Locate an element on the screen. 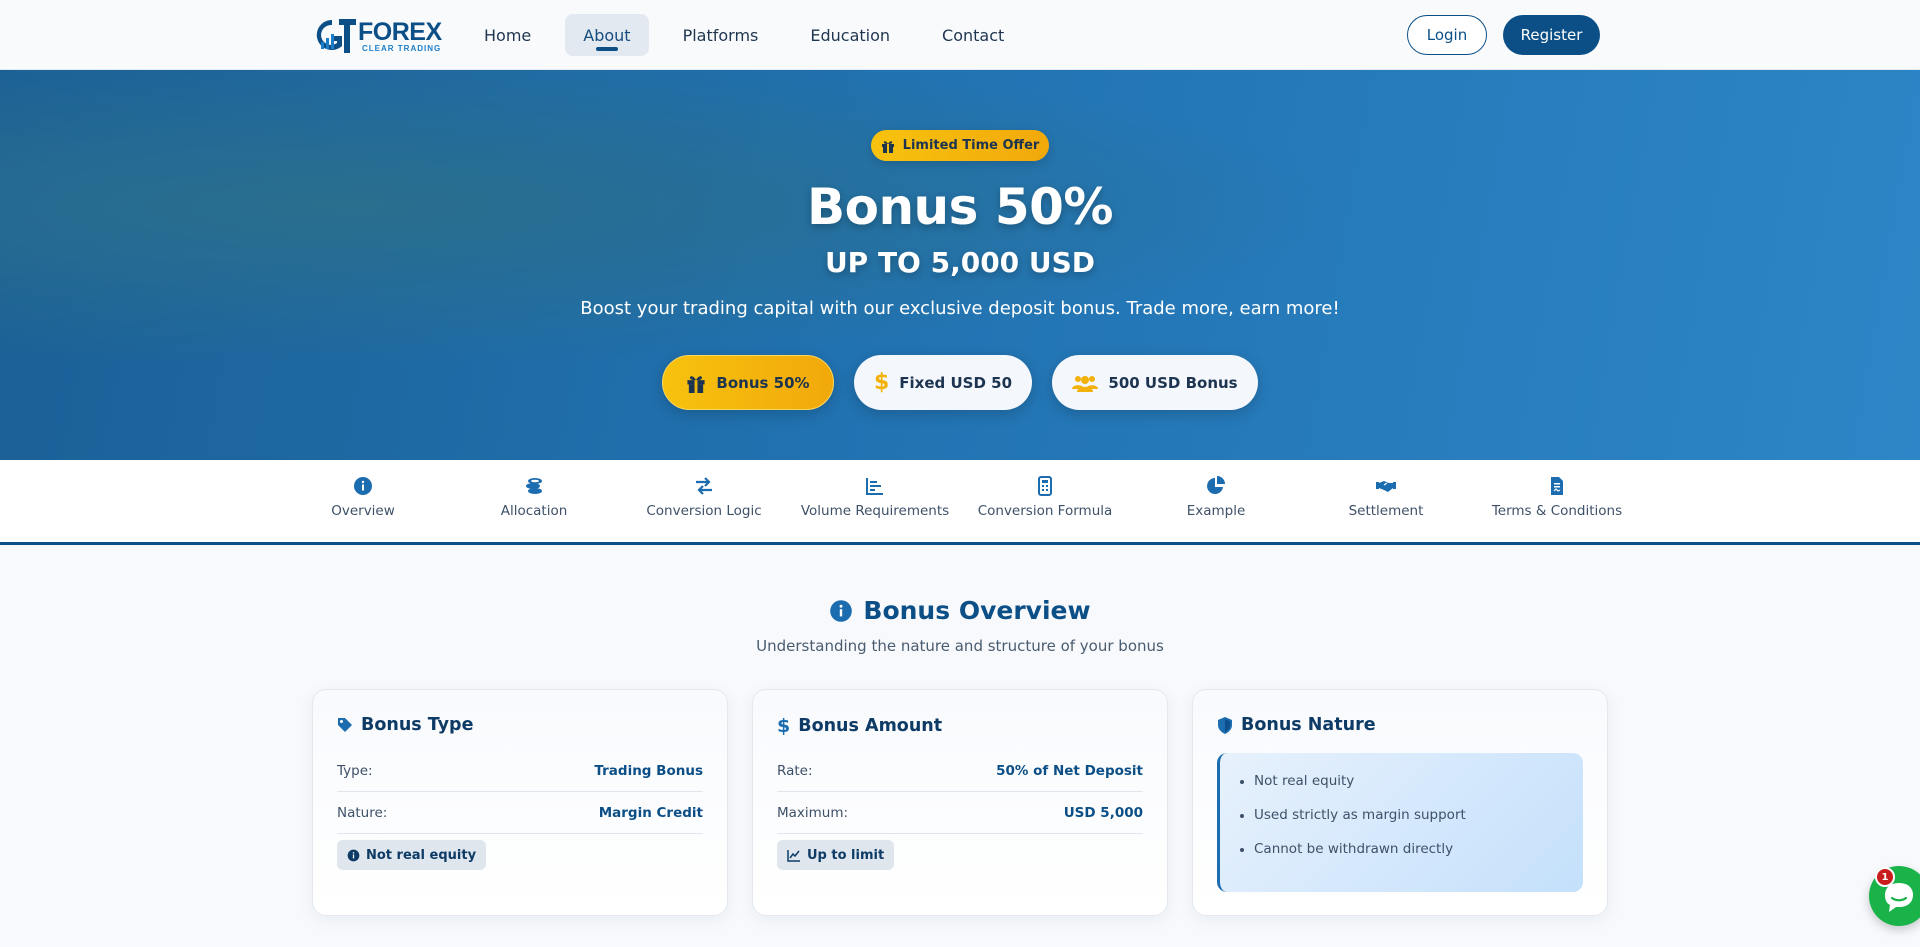  row-key: Maximum: is located at coordinates (813, 812).